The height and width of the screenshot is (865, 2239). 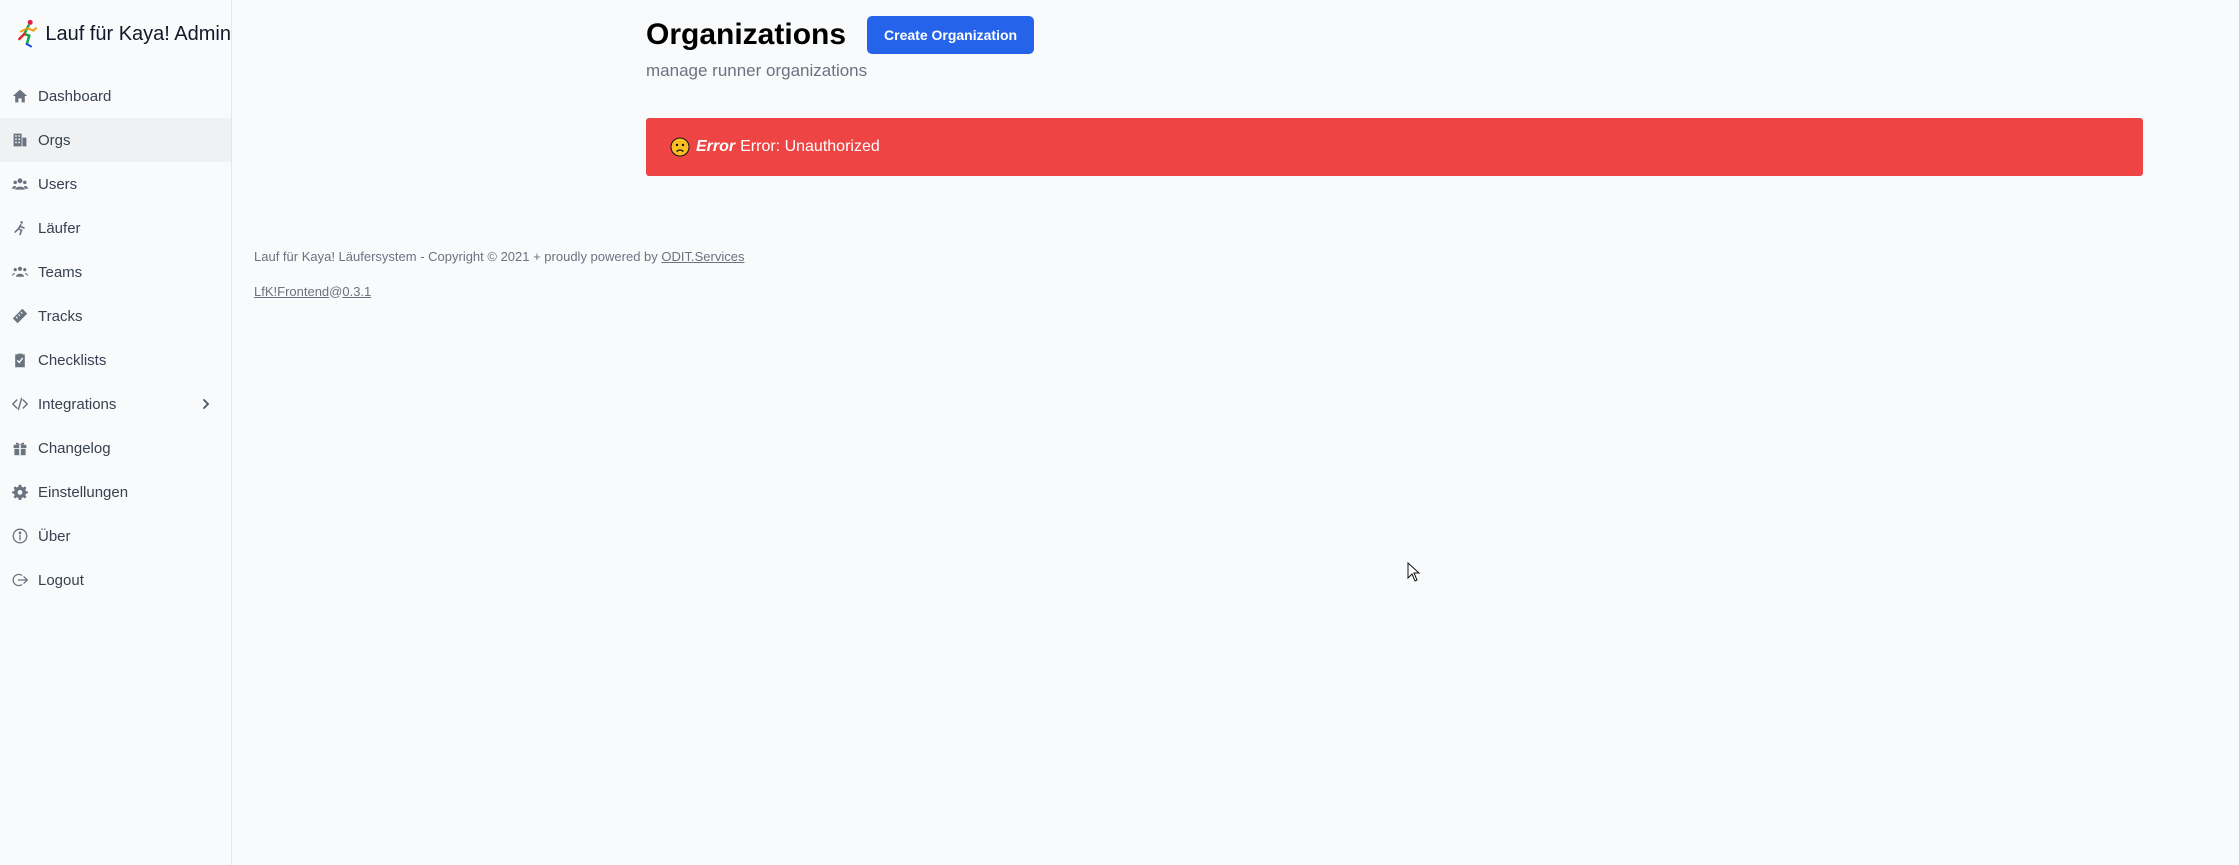 I want to click on version-number-link: 0.3.1, so click(x=356, y=291).